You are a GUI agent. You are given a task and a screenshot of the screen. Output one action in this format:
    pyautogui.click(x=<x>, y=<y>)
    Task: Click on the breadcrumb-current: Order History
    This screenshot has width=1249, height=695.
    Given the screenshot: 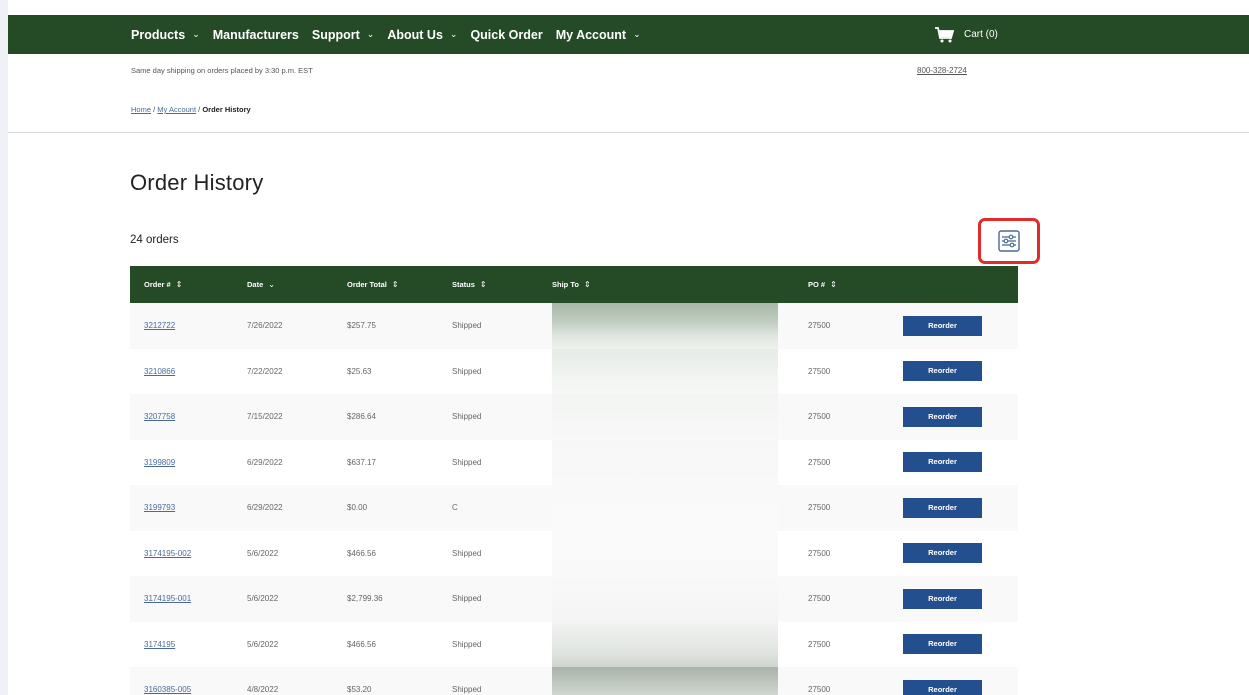 What is the action you would take?
    pyautogui.click(x=226, y=109)
    